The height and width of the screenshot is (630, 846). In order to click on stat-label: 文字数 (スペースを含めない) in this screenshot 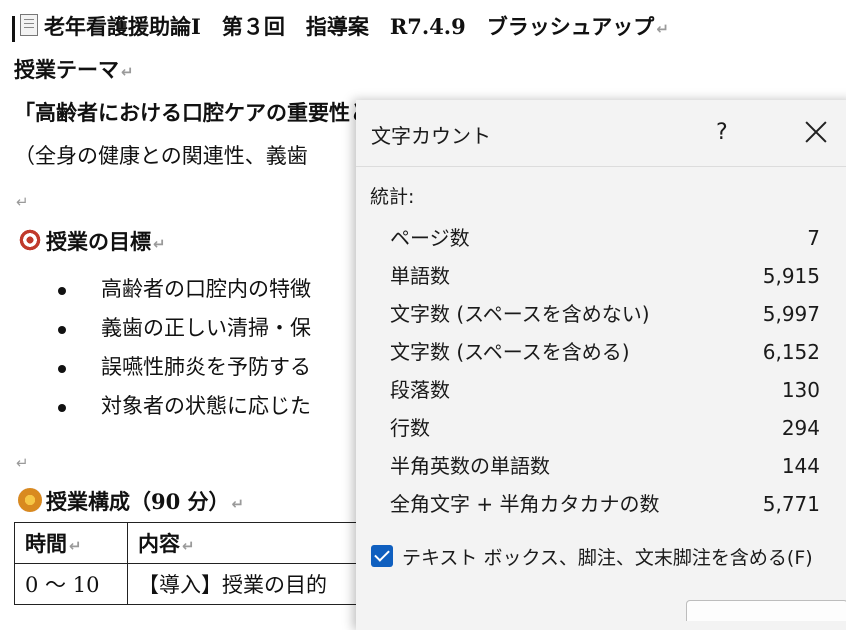, I will do `click(520, 314)`.